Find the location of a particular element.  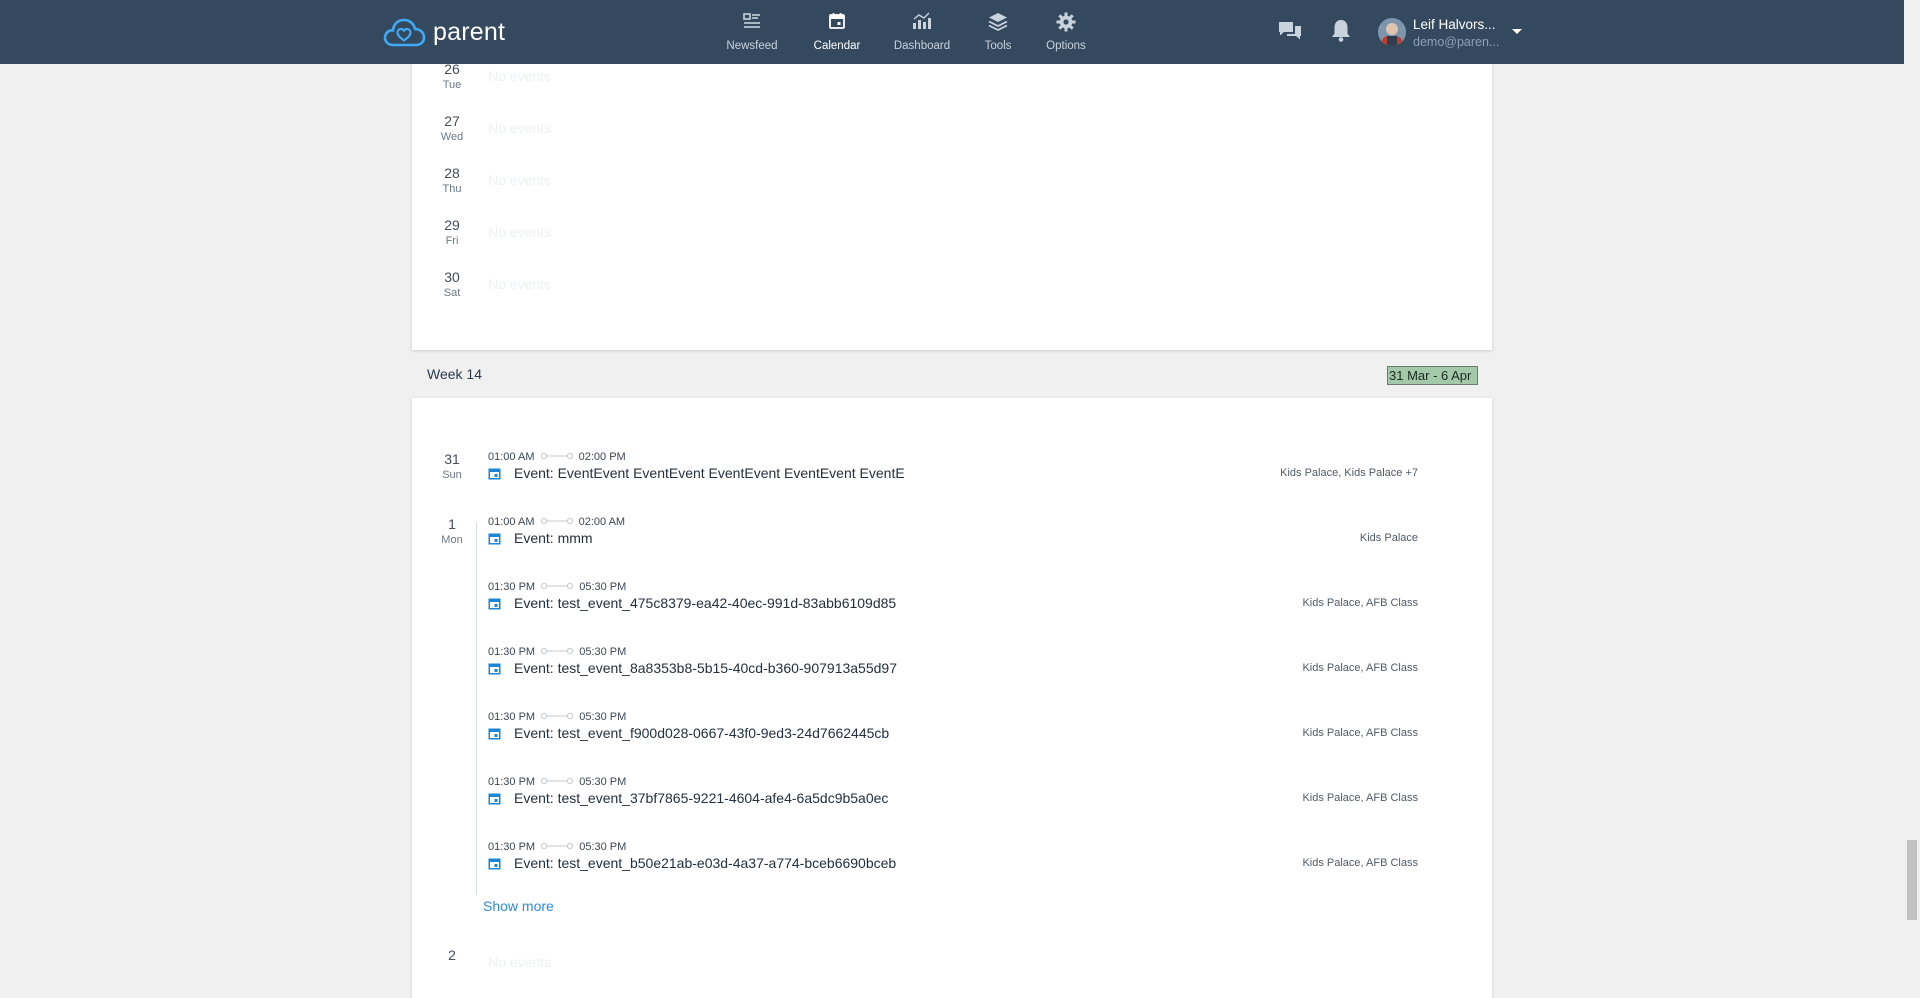

day-name: Fri is located at coordinates (452, 241).